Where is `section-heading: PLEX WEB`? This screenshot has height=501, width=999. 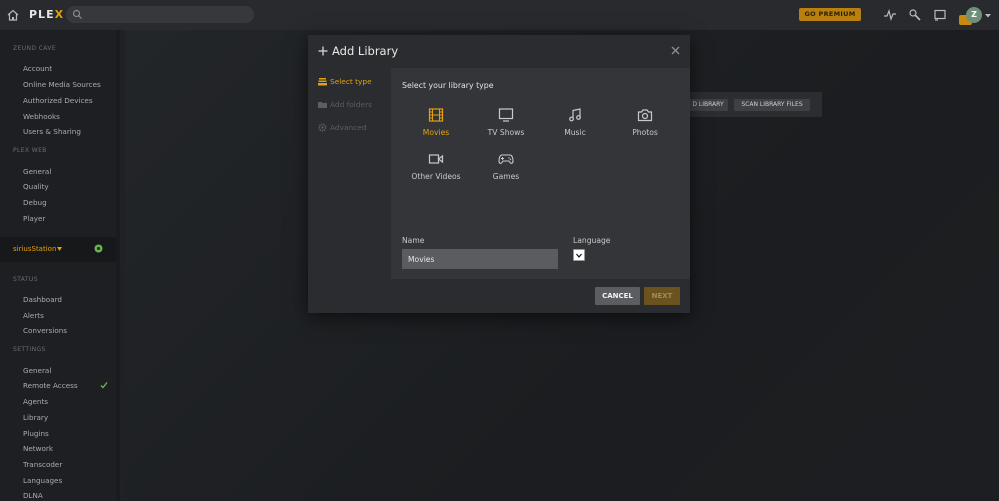 section-heading: PLEX WEB is located at coordinates (30, 150).